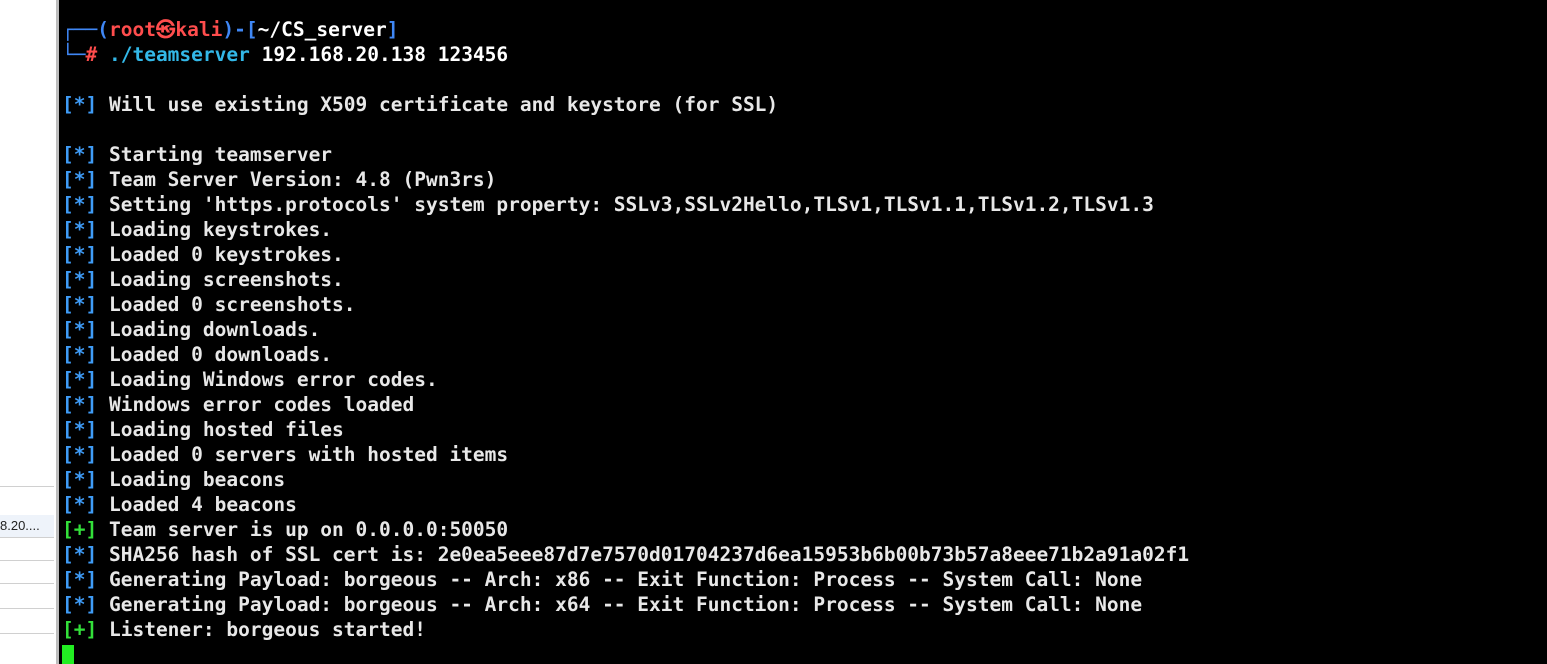 Image resolution: width=1547 pixels, height=664 pixels. Describe the element at coordinates (226, 429) in the screenshot. I see `log-text: Loading hosted files` at that location.